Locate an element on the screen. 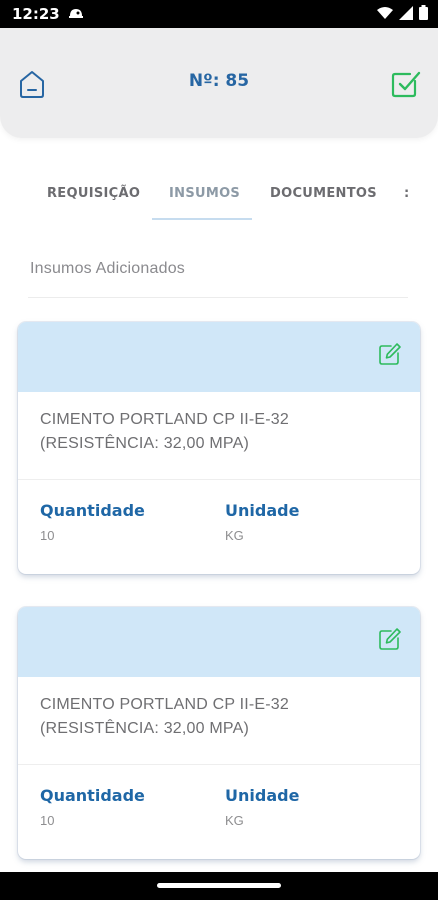 The image size is (438, 900). tab-bar: REQUISIÇÃO INSUMOS DOCUMENTOS : is located at coordinates (219, 197).